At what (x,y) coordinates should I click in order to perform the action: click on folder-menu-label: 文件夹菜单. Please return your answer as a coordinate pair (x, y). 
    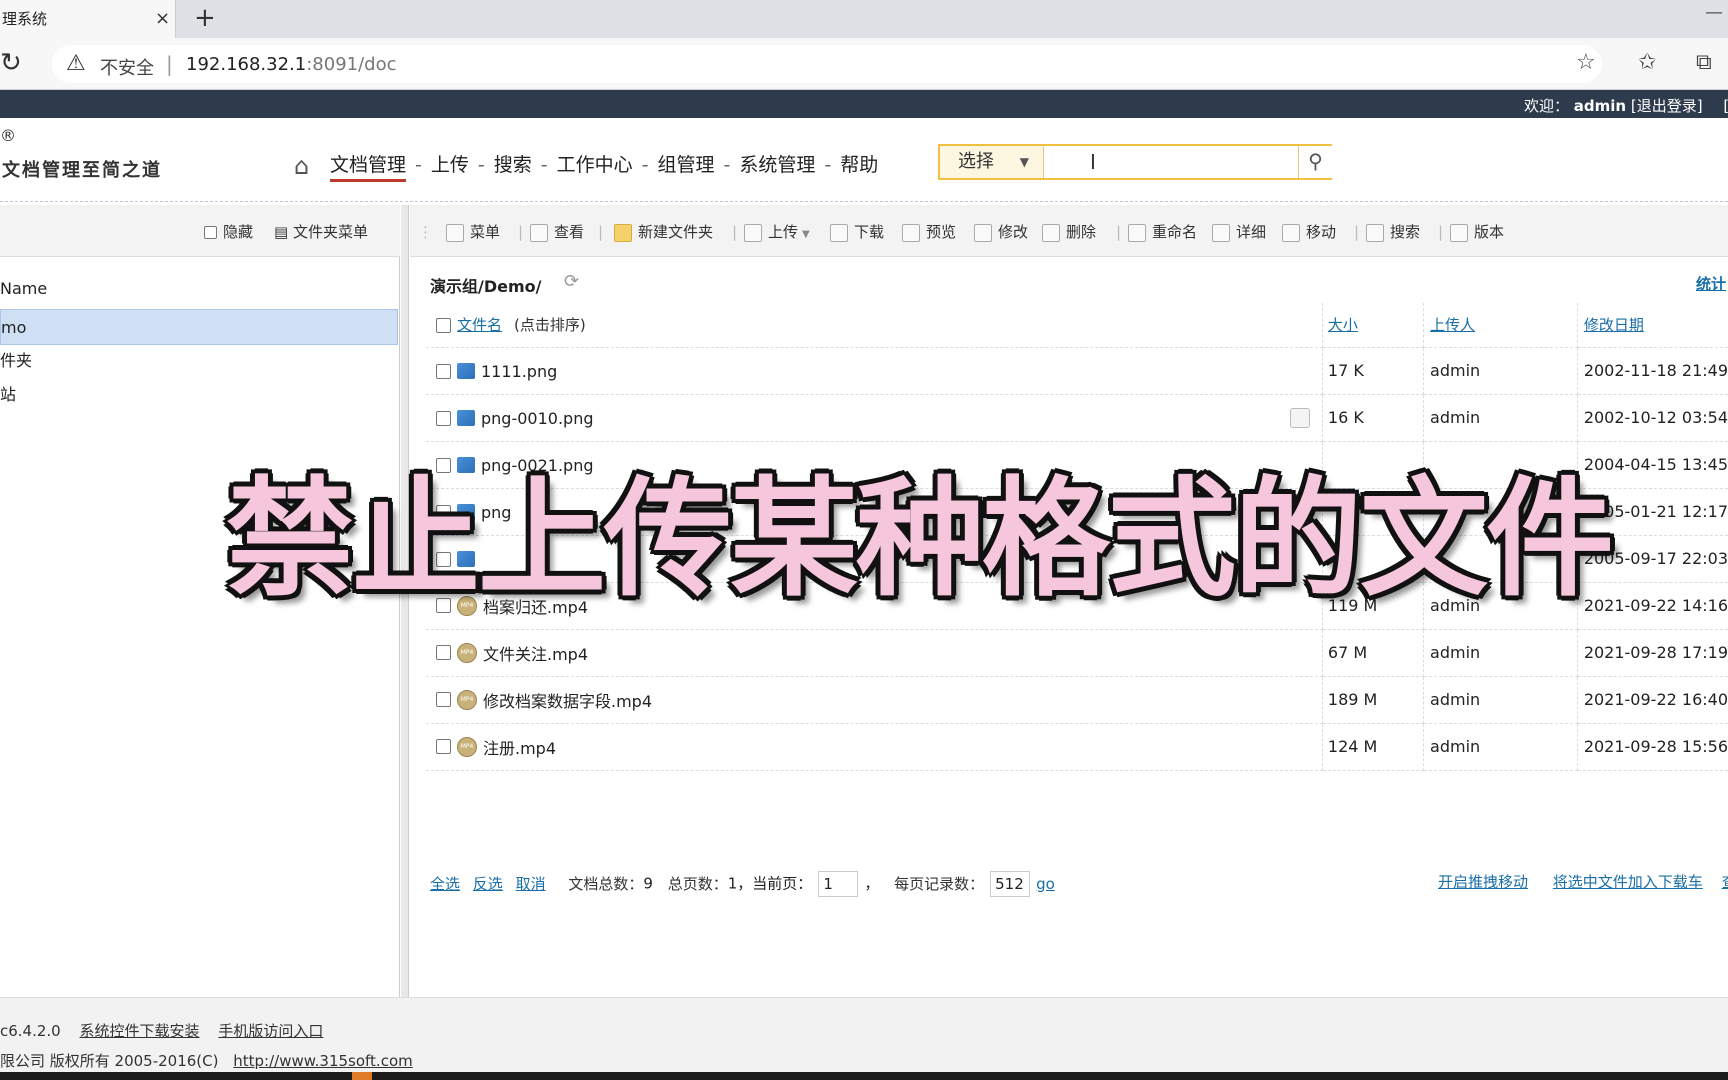
    Looking at the image, I should click on (330, 232).